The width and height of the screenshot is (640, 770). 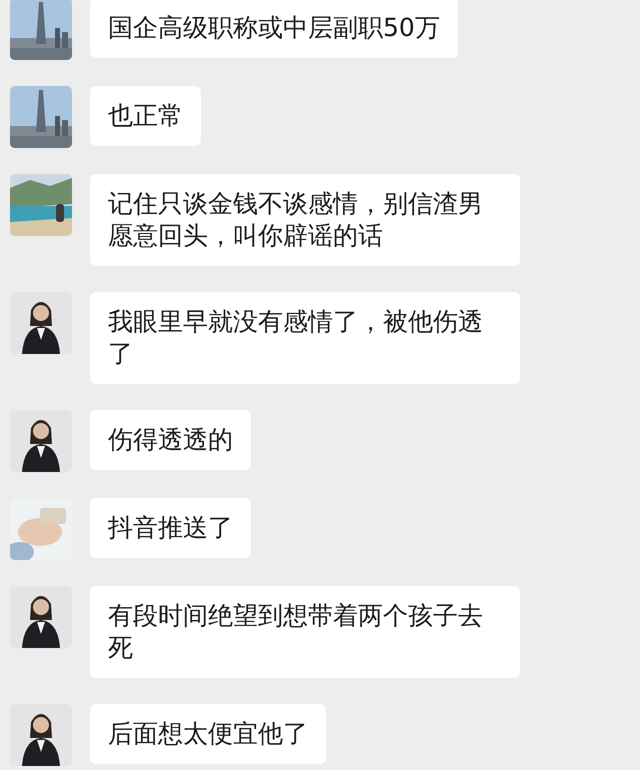 What do you see at coordinates (170, 528) in the screenshot?
I see `message-bubble: 抖音推送了` at bounding box center [170, 528].